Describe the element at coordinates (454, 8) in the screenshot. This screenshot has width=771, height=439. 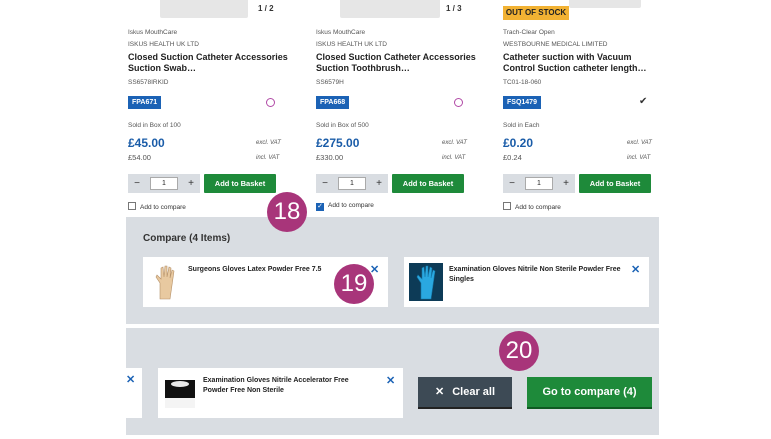
I see `image-counter: 1 / 3` at that location.